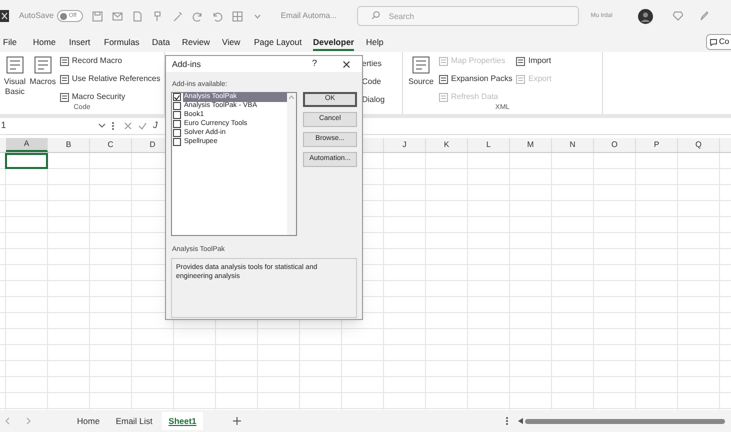 The width and height of the screenshot is (731, 432). What do you see at coordinates (27, 145) in the screenshot?
I see `column-header: A` at bounding box center [27, 145].